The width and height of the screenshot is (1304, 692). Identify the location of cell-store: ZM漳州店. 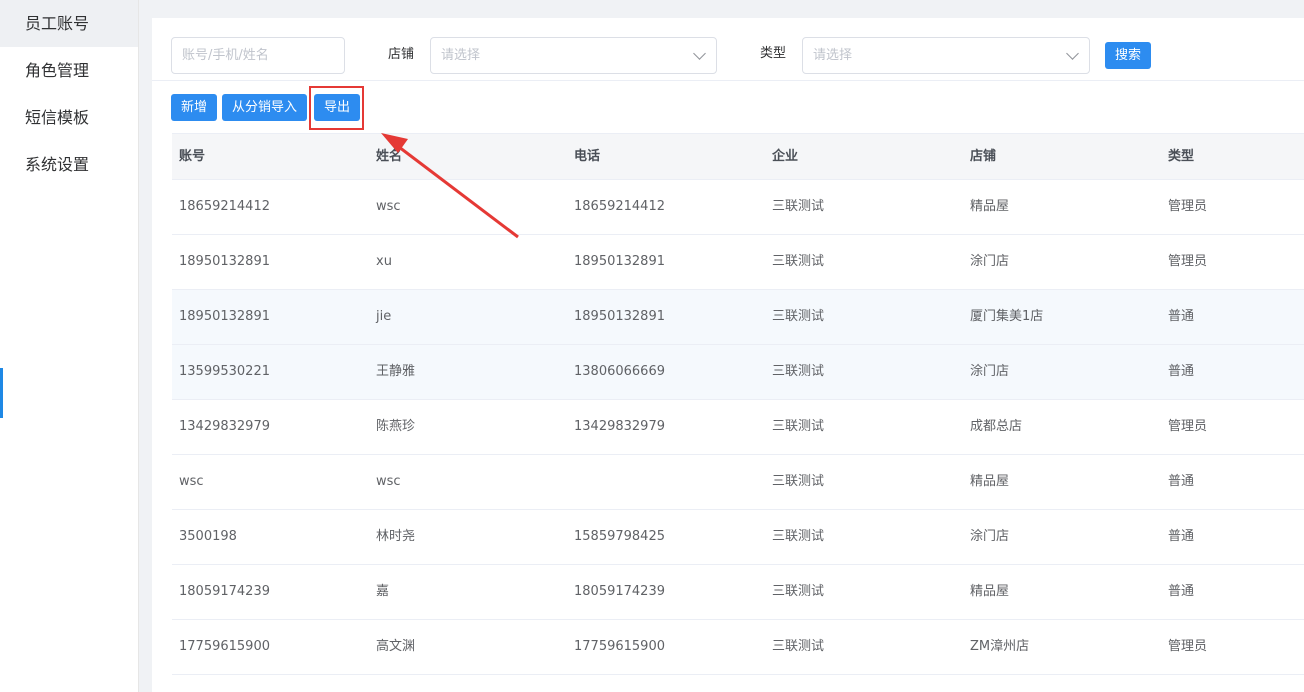
(1000, 646).